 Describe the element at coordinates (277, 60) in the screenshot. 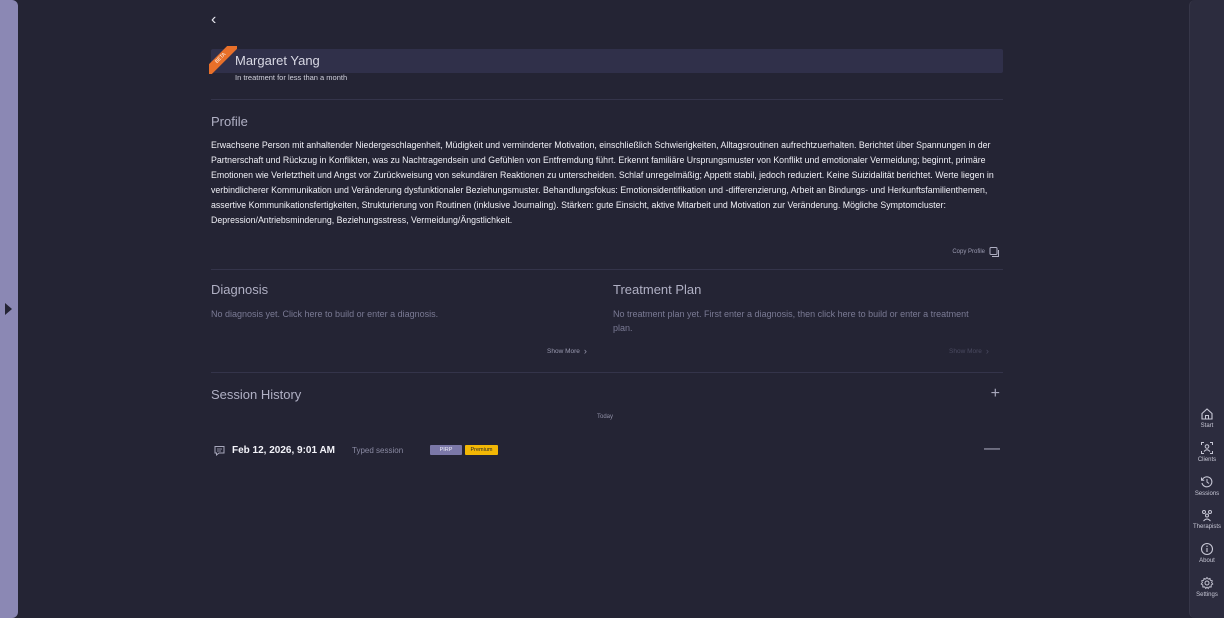

I see `client-name: Margaret Yang` at that location.